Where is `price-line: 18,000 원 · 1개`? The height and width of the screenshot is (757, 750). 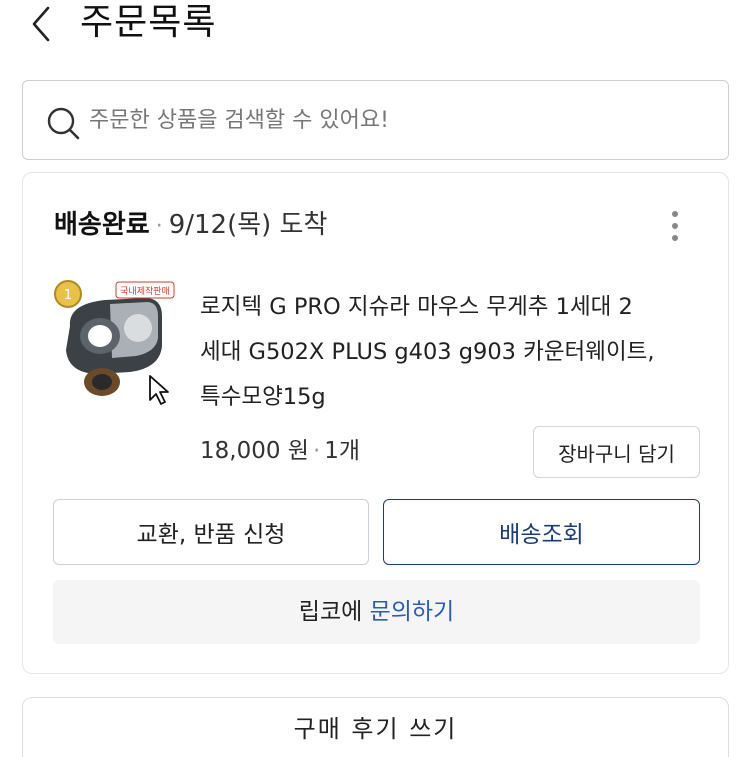 price-line: 18,000 원 · 1개 is located at coordinates (280, 451).